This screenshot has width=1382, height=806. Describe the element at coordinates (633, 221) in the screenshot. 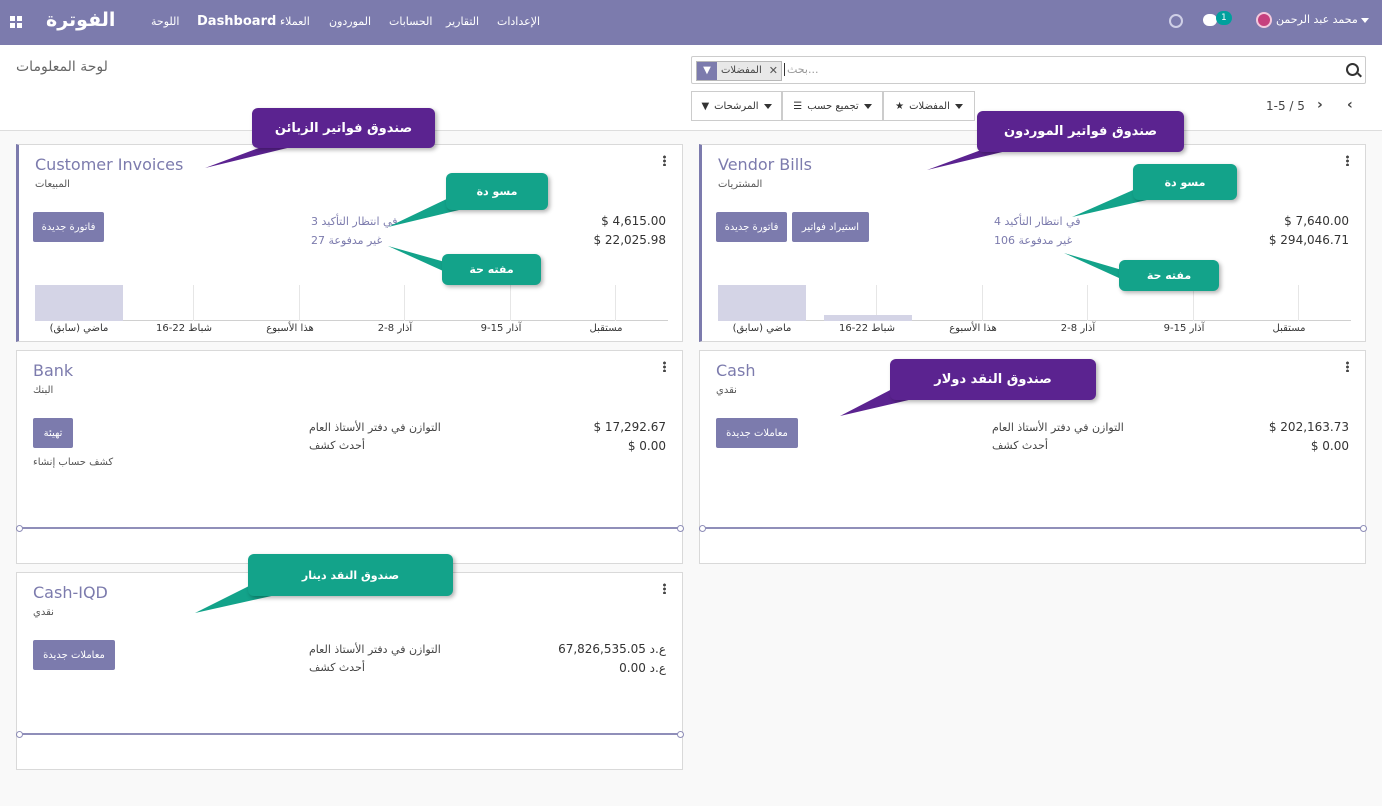

I see `to-confirm-amount: $ 4,615.00` at that location.